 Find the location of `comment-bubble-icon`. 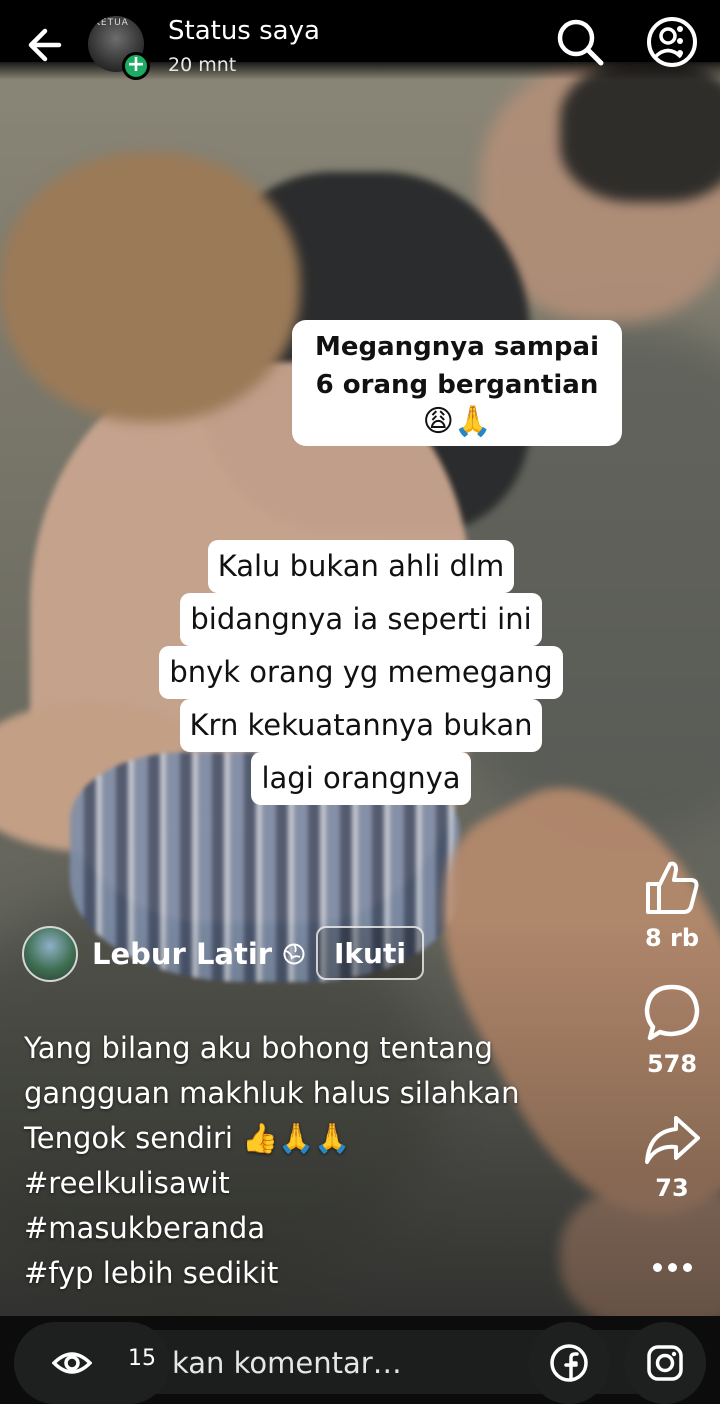

comment-bubble-icon is located at coordinates (672, 1012).